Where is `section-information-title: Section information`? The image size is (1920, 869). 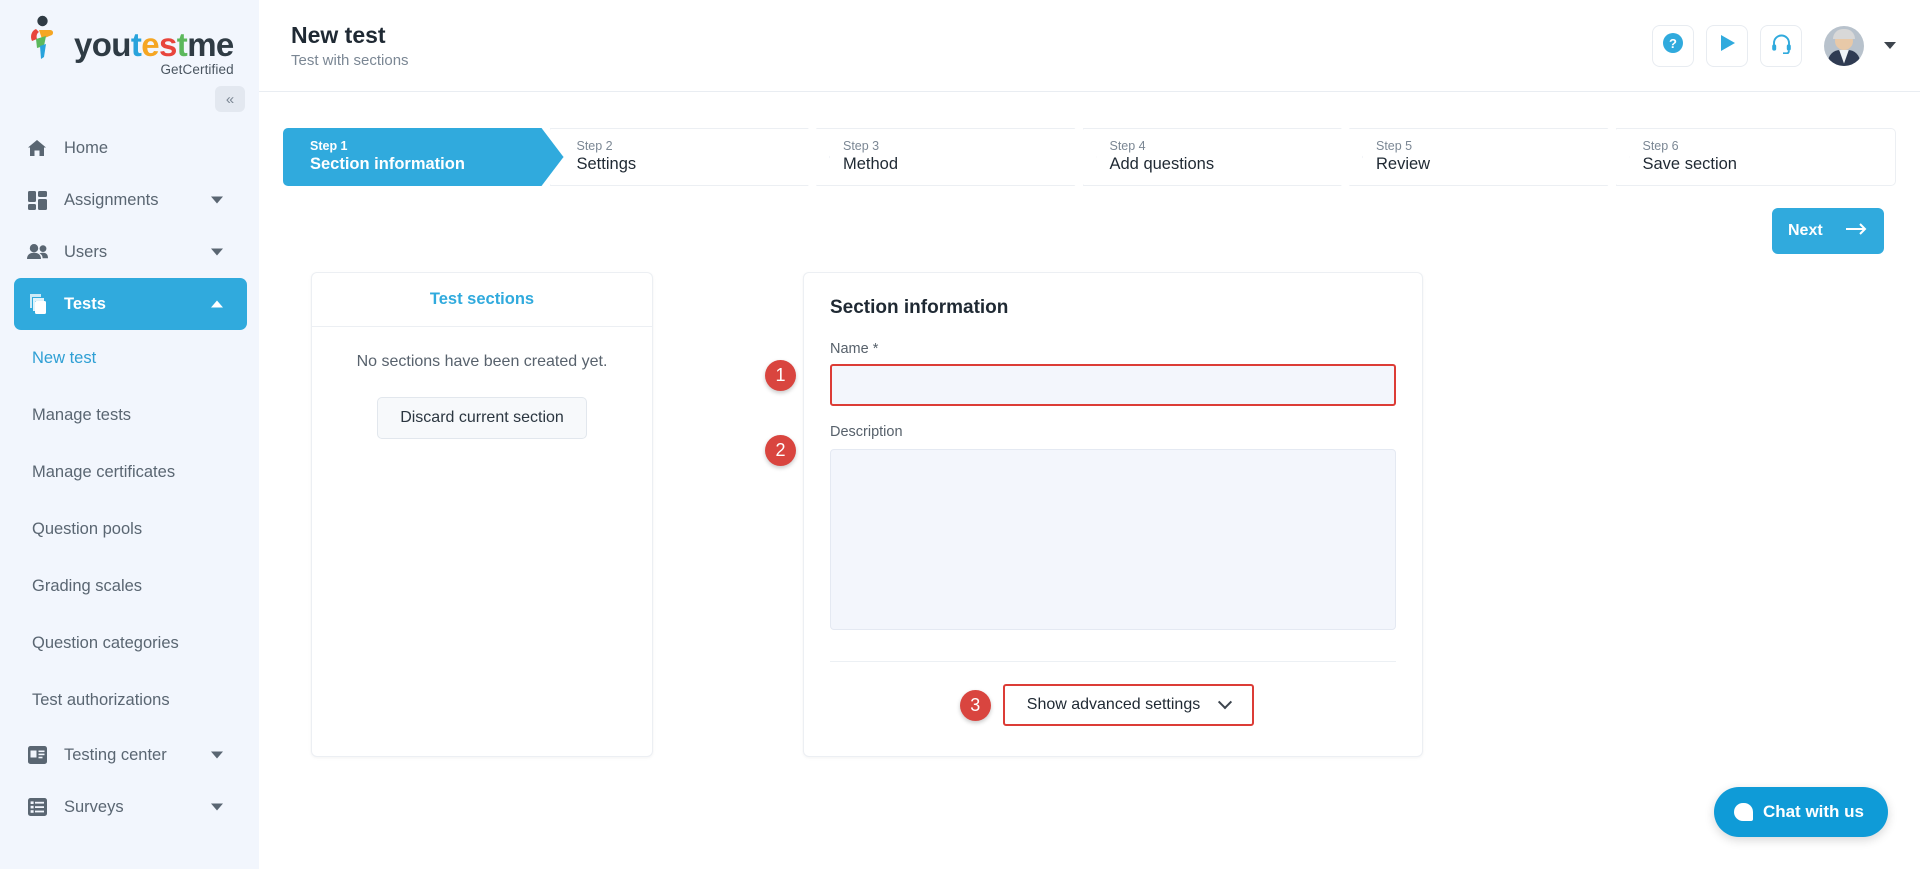
section-information-title: Section information is located at coordinates (919, 307).